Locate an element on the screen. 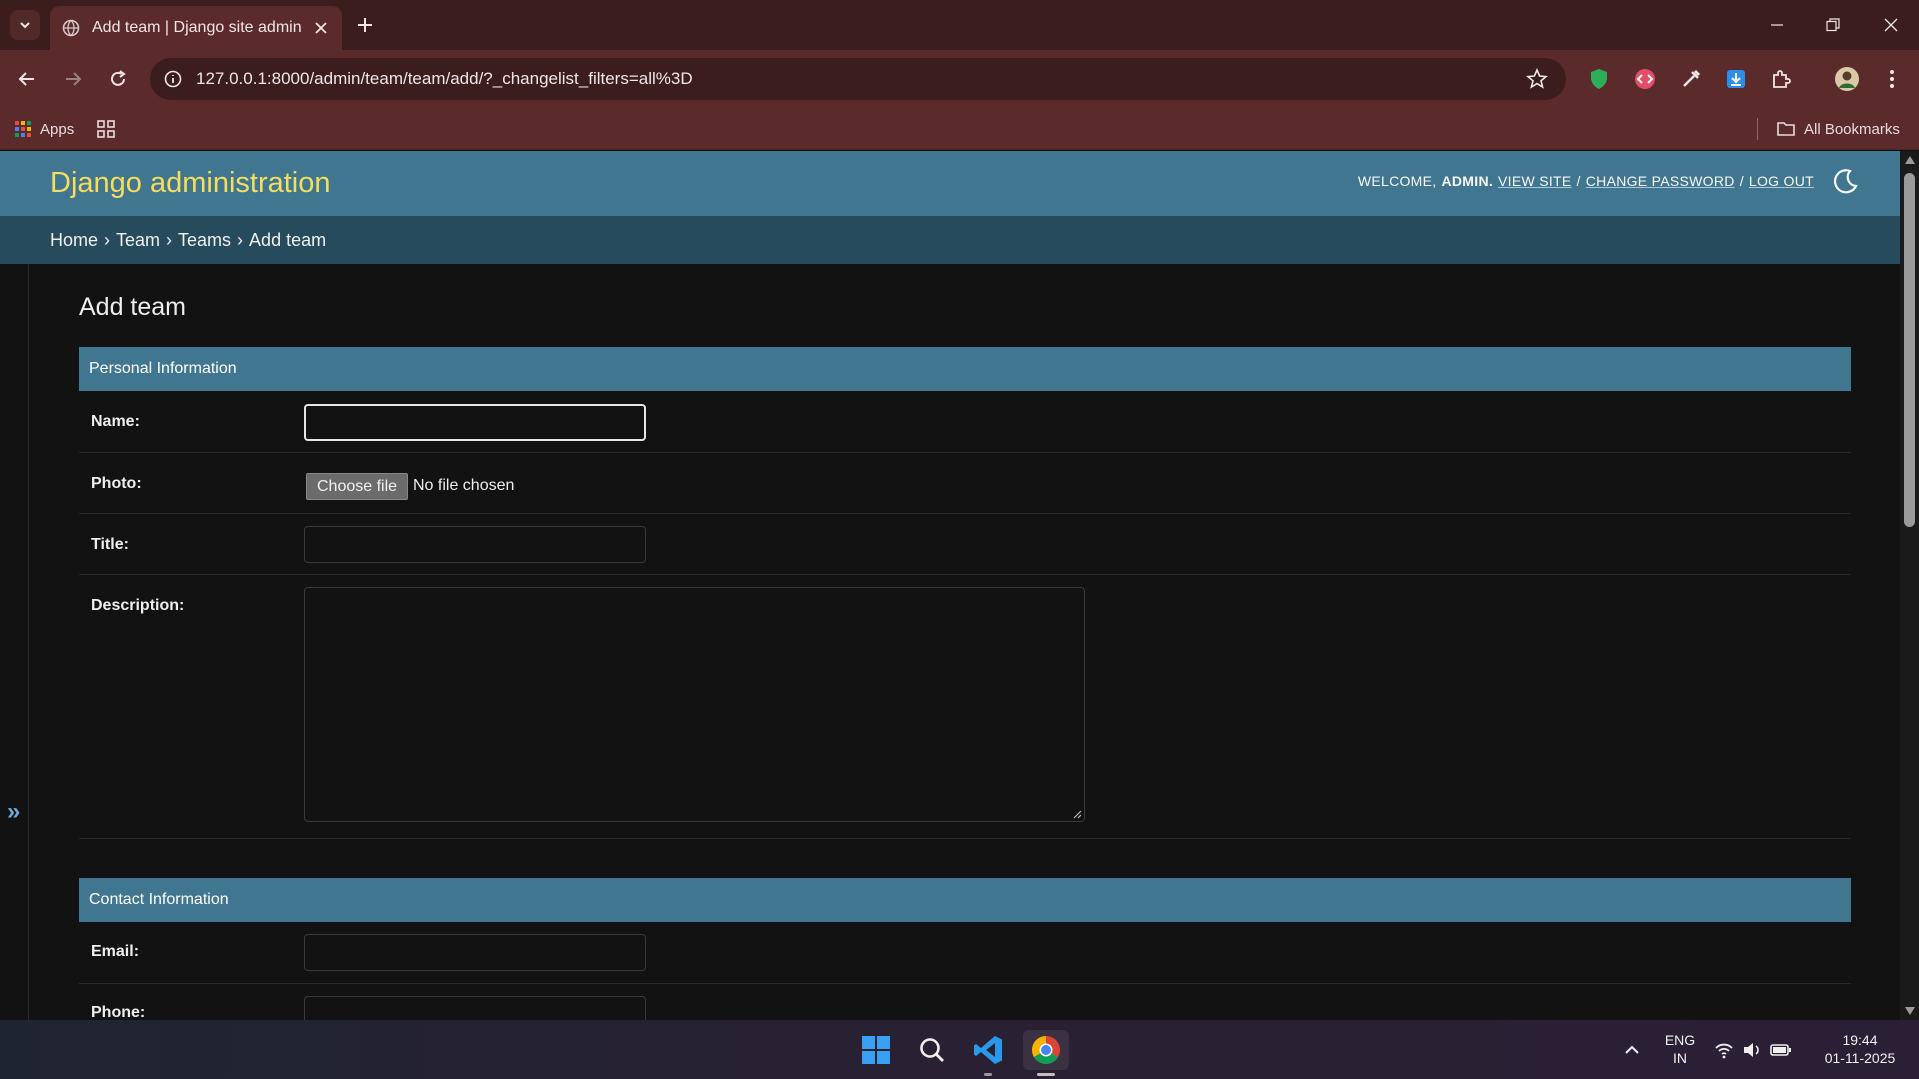  kebab-menu-icon is located at coordinates (1892, 79).